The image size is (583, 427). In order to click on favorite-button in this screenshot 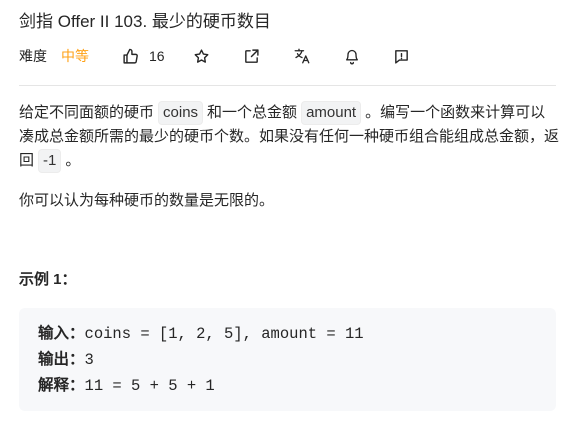, I will do `click(202, 56)`.